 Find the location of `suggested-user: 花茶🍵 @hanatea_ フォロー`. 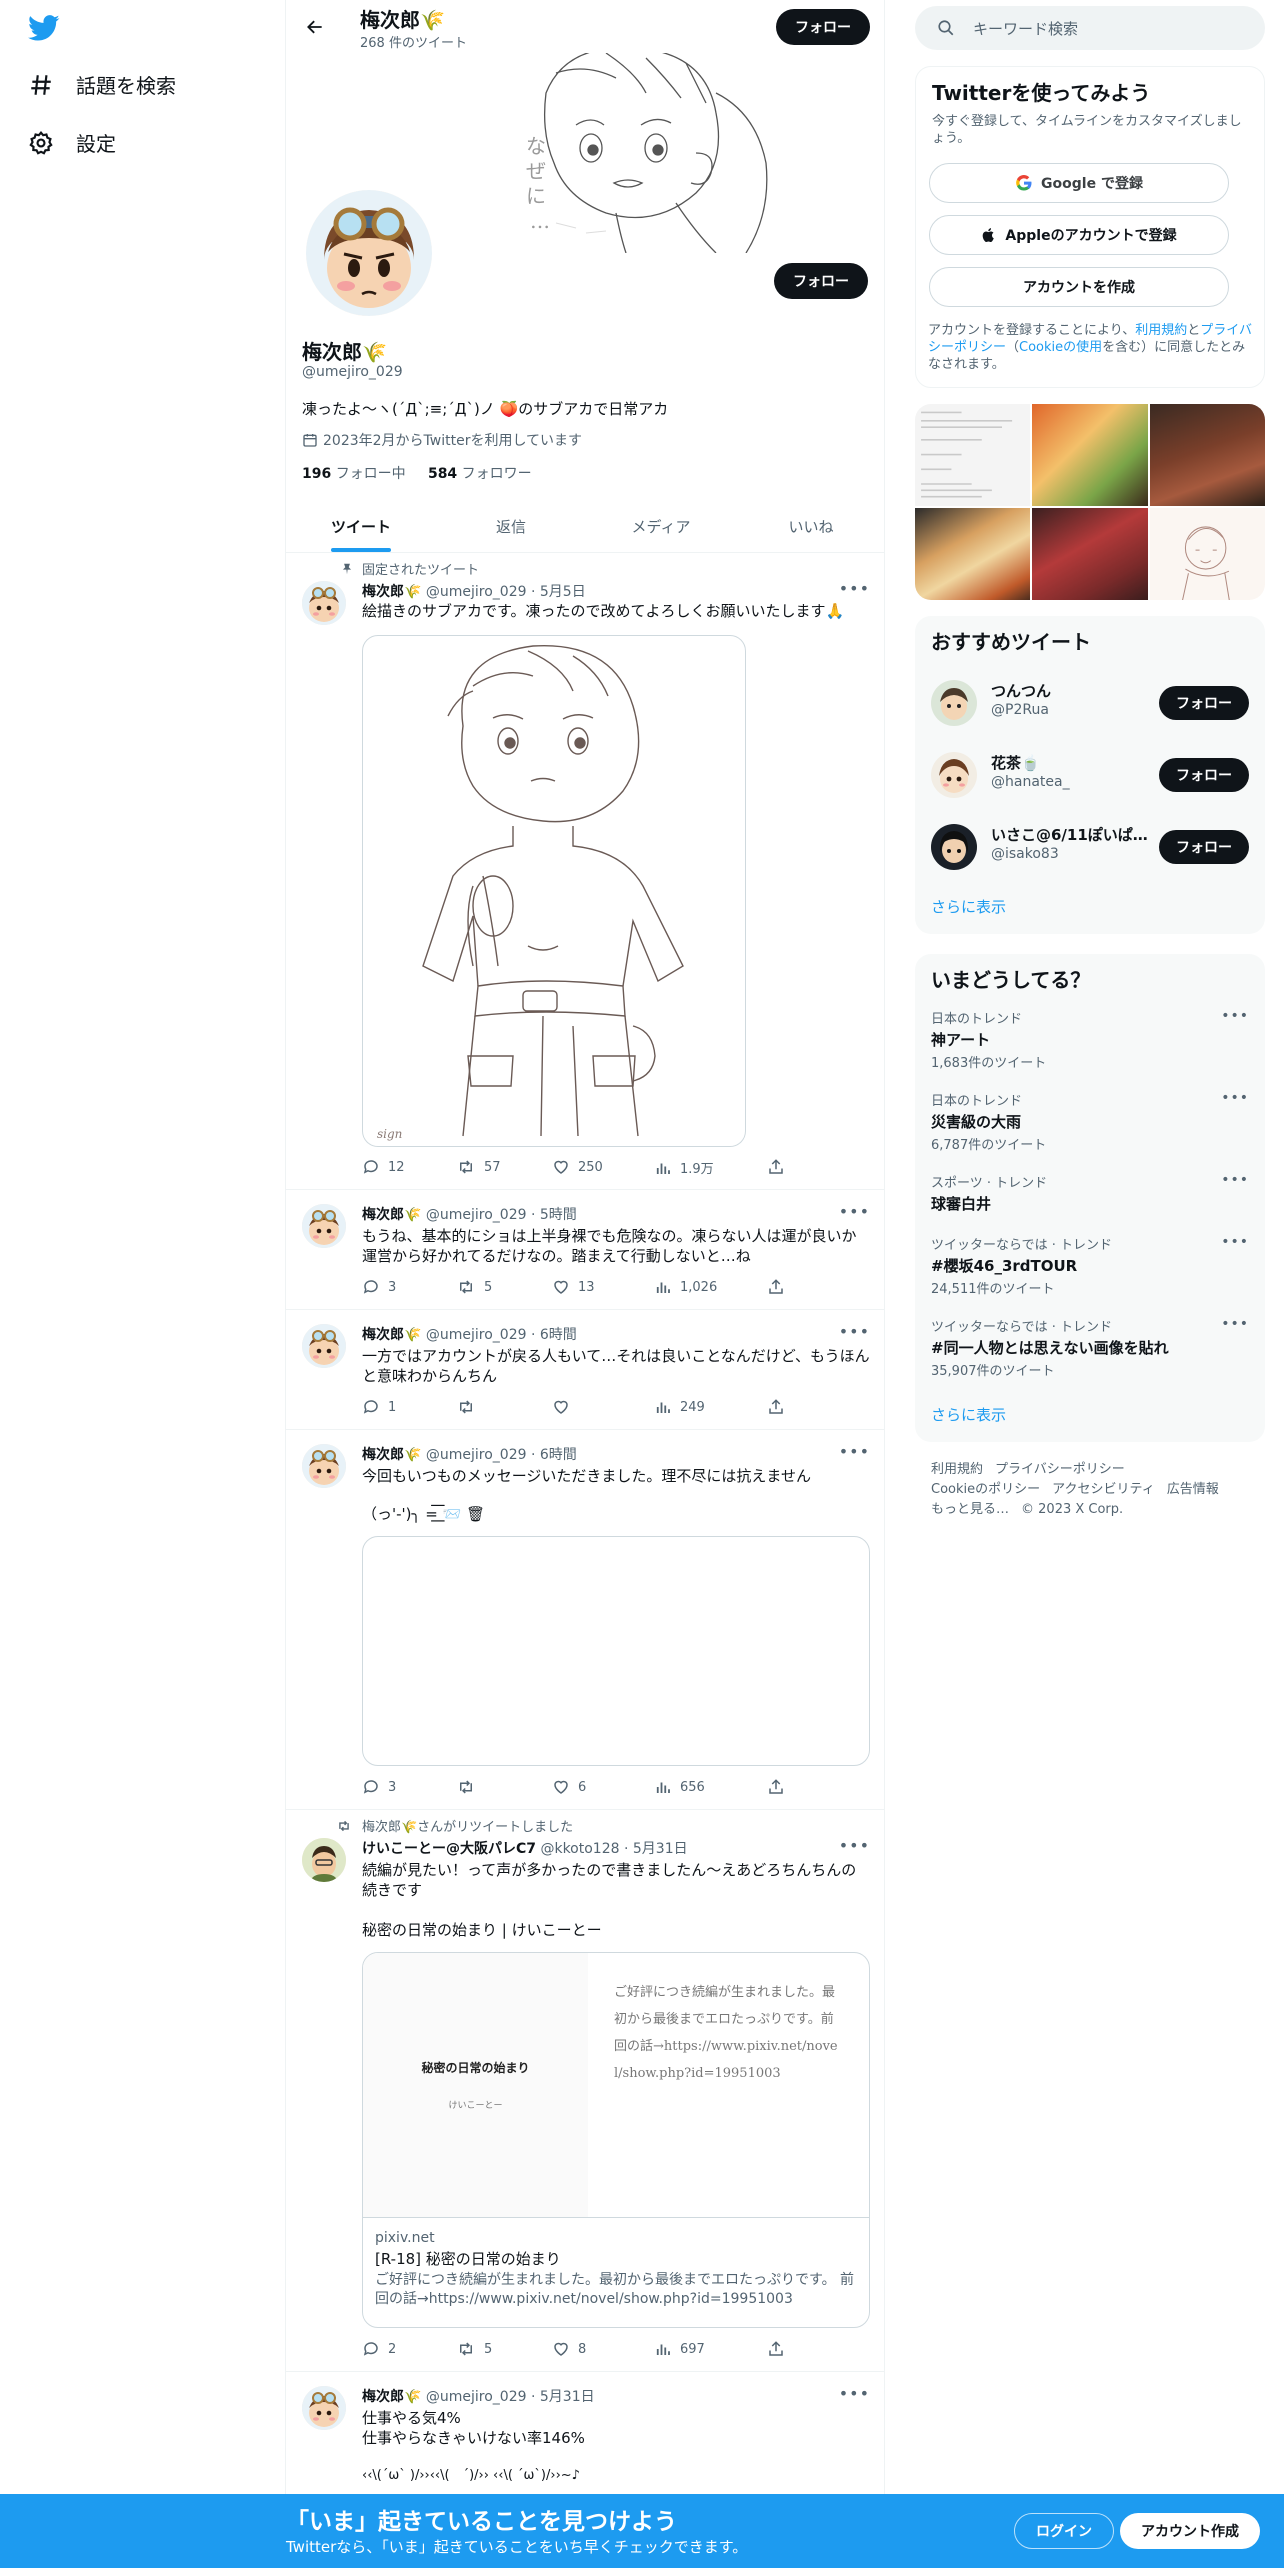

suggested-user: 花茶🍵 @hanatea_ フォロー is located at coordinates (1090, 775).